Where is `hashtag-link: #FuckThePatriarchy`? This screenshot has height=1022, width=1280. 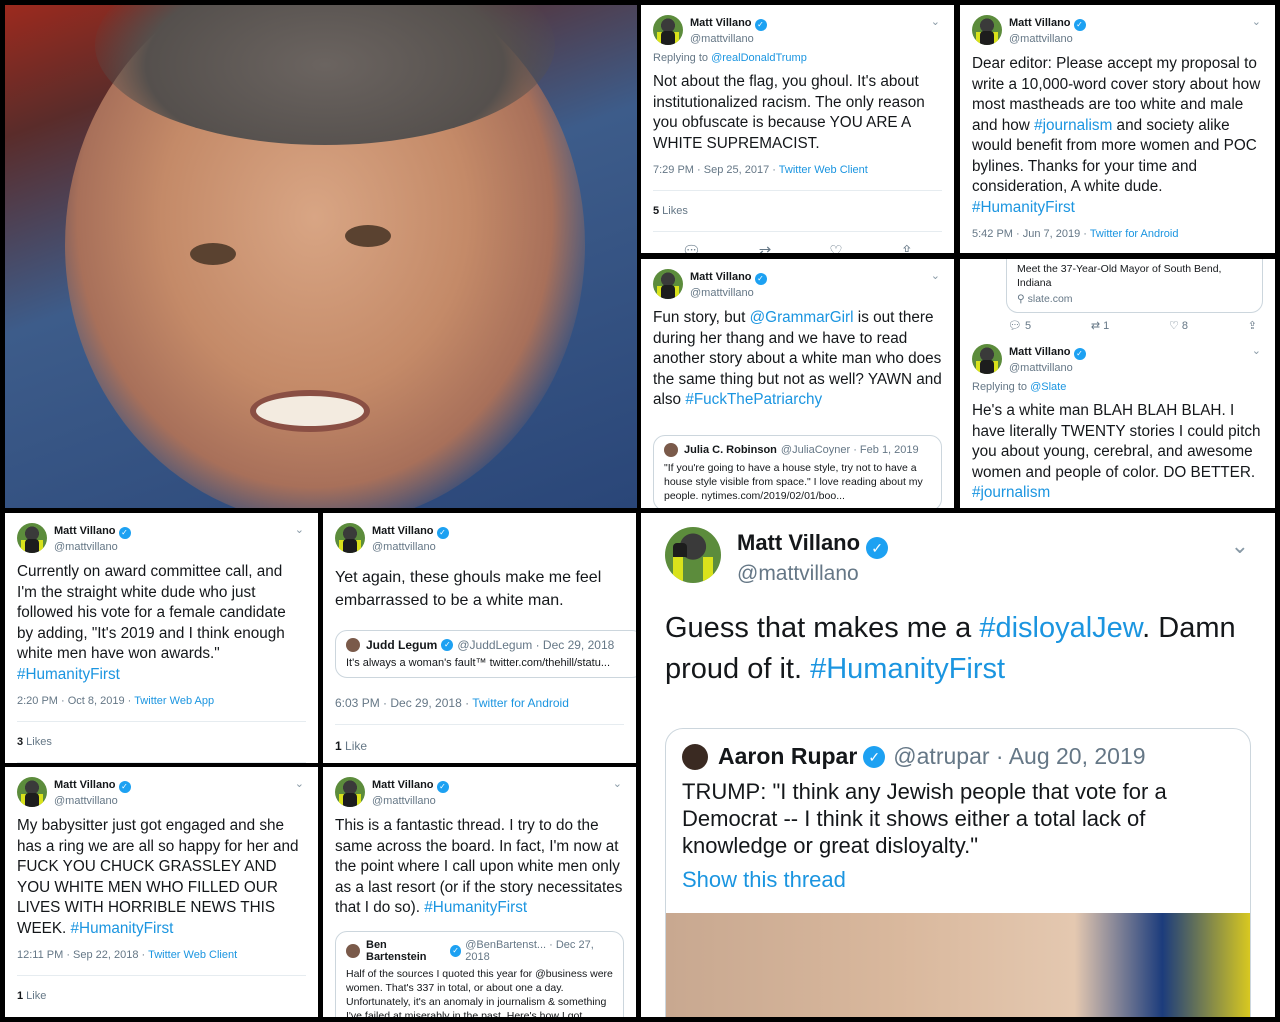
hashtag-link: #FuckThePatriarchy is located at coordinates (753, 399).